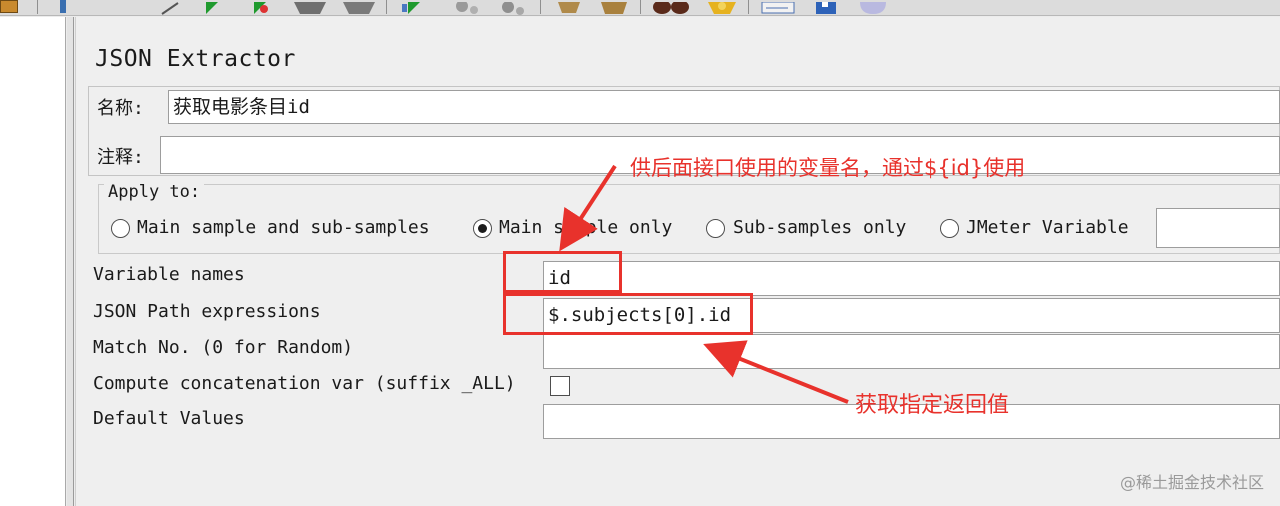 This screenshot has height=506, width=1280. Describe the element at coordinates (170, 7) in the screenshot. I see `pencil-icon` at that location.